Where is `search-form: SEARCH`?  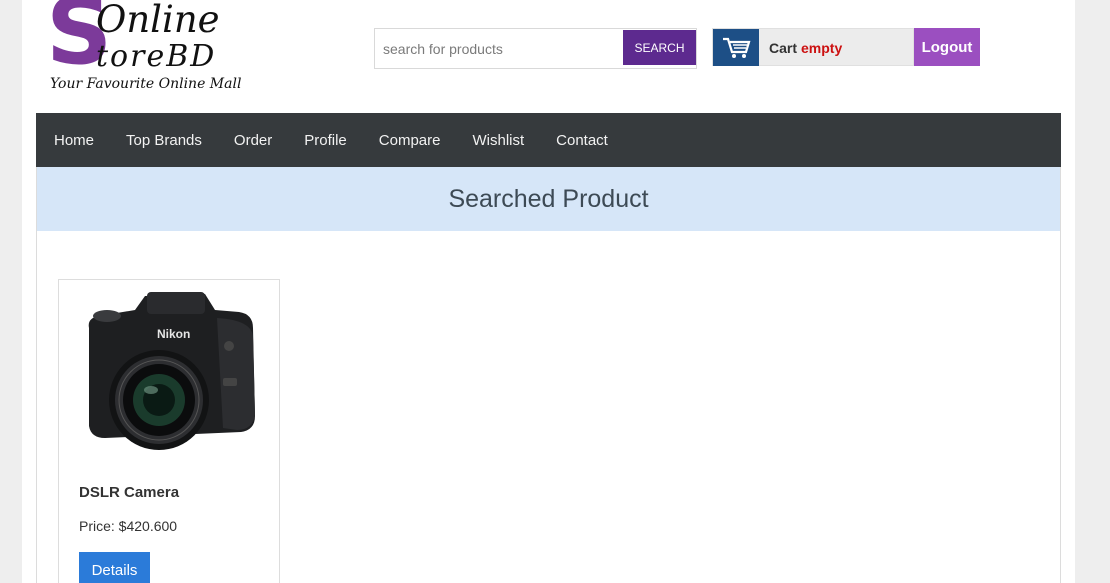
search-form: SEARCH is located at coordinates (535, 48).